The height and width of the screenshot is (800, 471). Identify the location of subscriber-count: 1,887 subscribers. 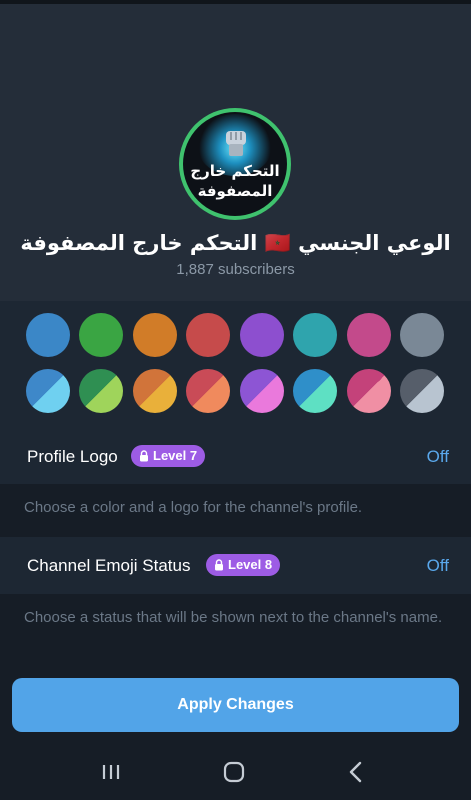
(235, 269).